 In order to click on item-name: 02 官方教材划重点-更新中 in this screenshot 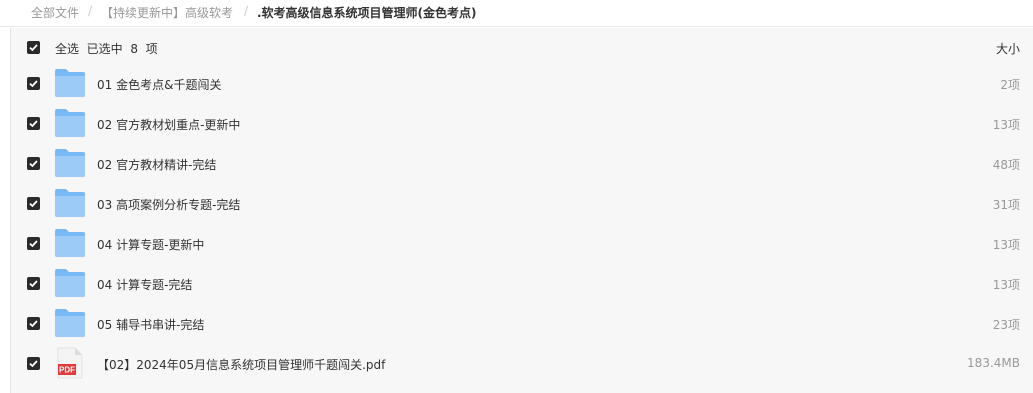, I will do `click(168, 124)`.